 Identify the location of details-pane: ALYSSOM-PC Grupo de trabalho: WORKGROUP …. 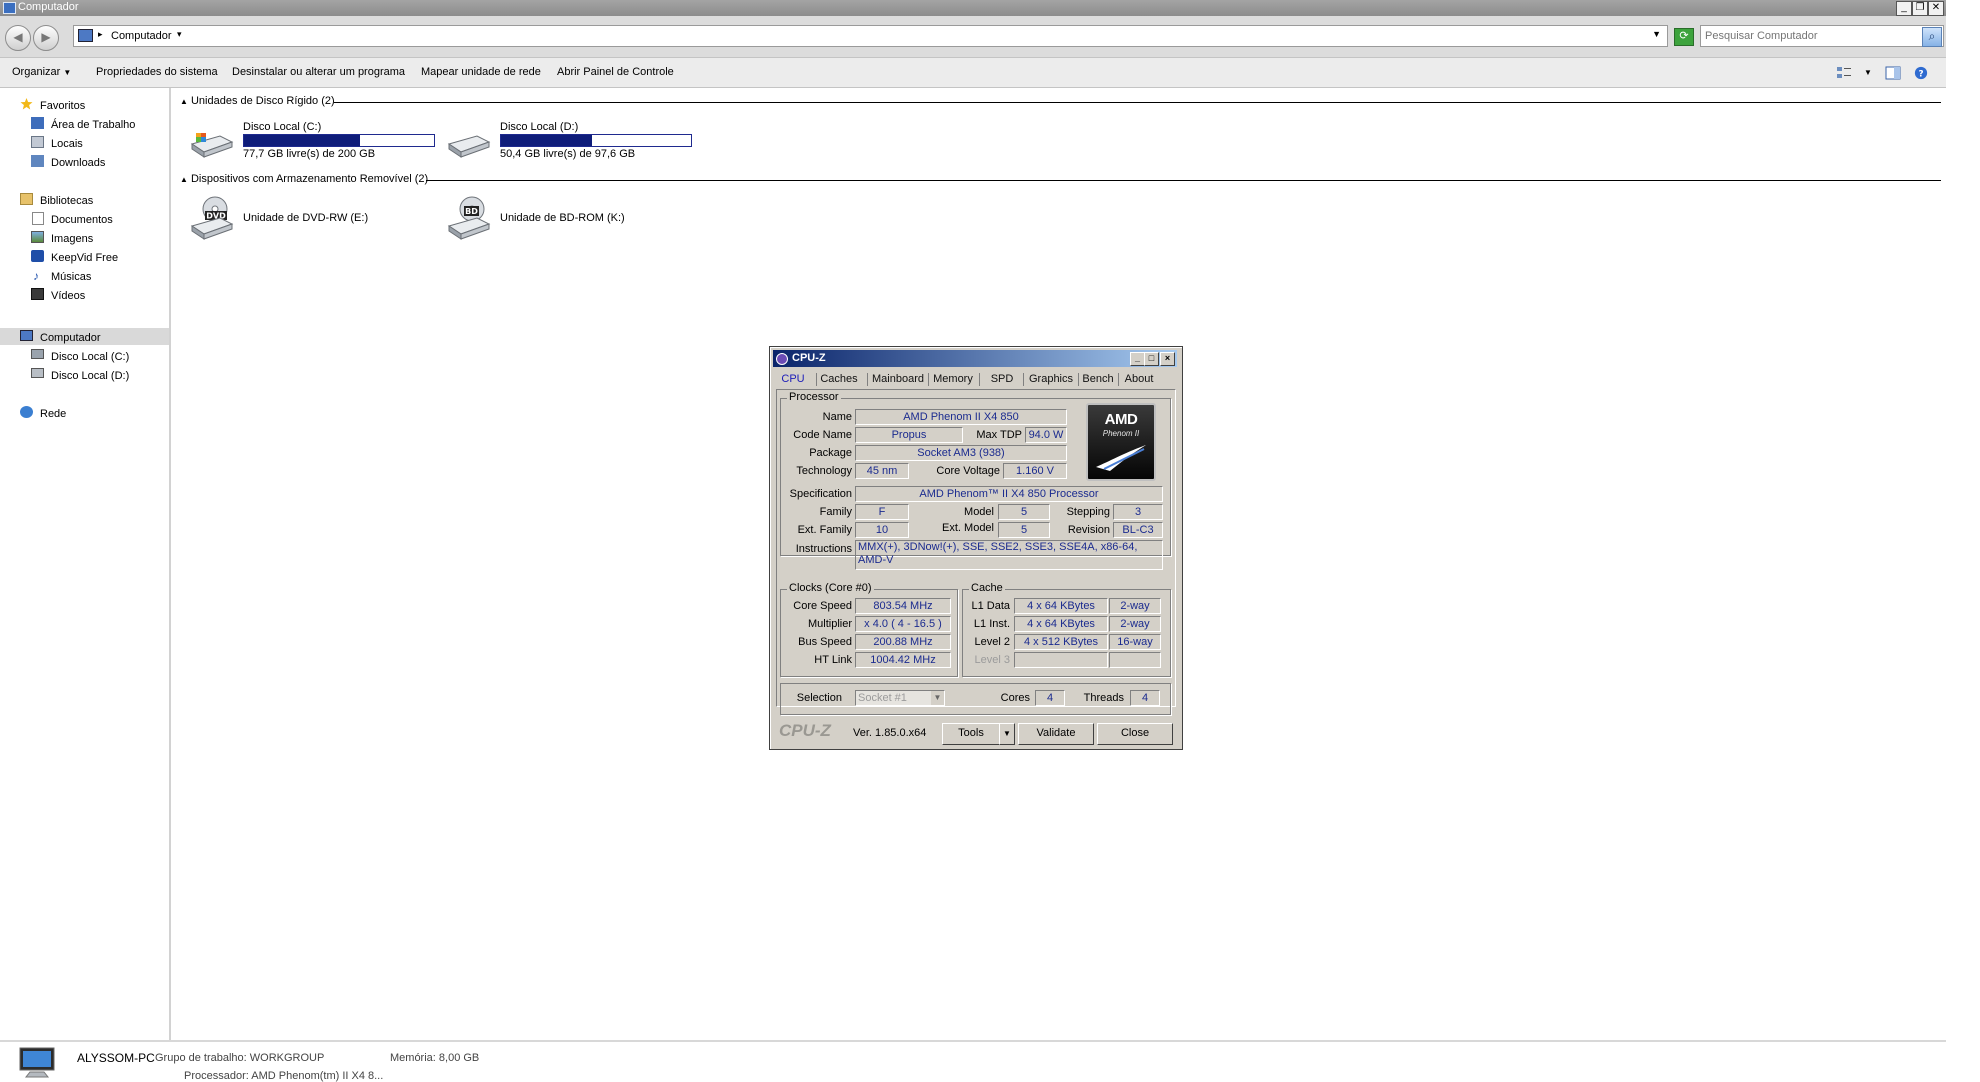
(973, 1061).